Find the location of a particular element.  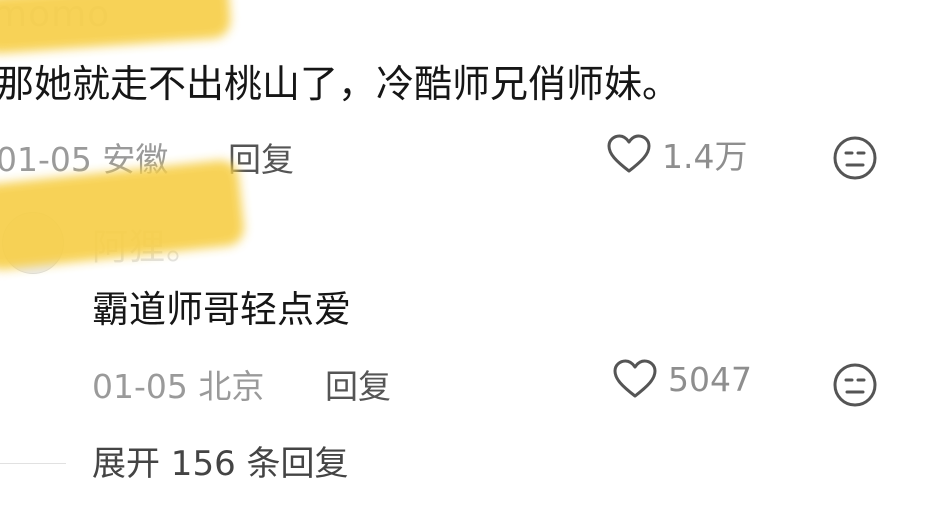

reply-text: 霸道师哥轻点爱 is located at coordinates (221, 310).